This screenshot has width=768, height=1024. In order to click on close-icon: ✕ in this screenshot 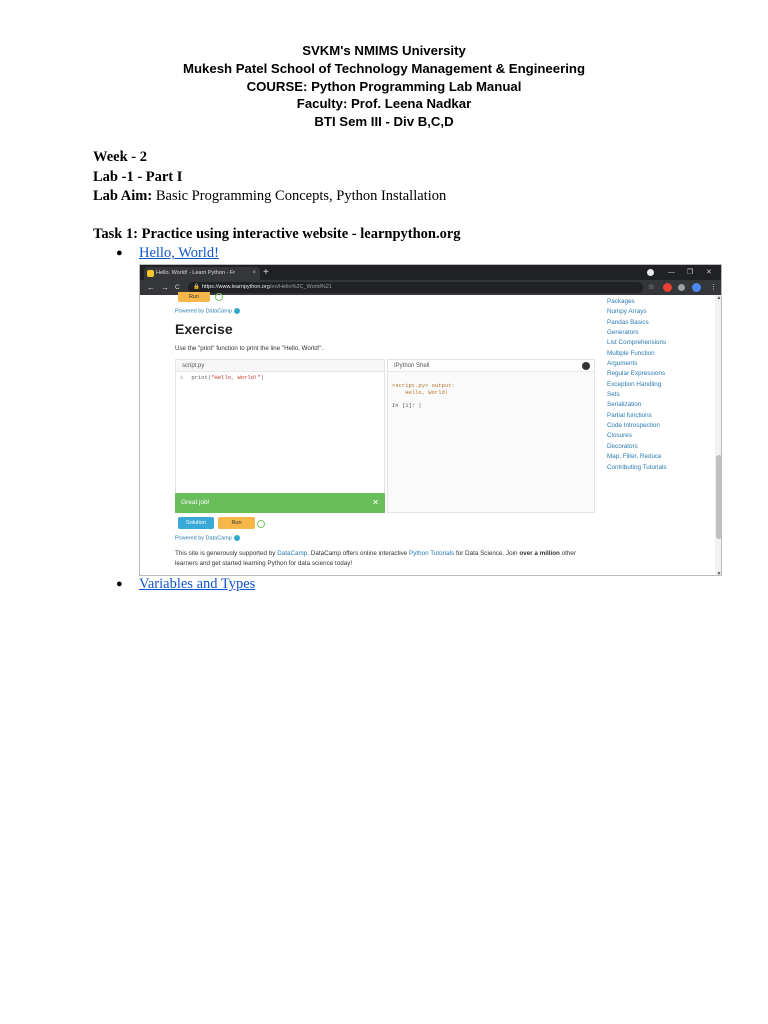, I will do `click(375, 503)`.